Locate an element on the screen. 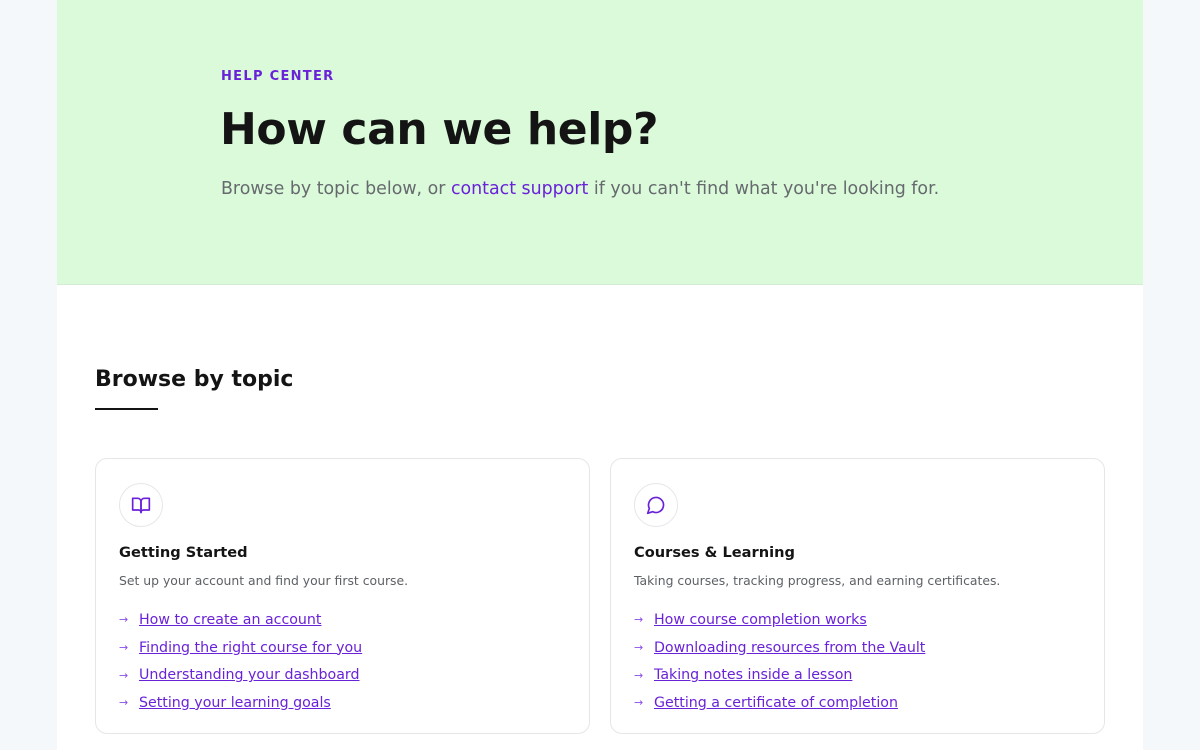 The height and width of the screenshot is (750, 1200). topic-link-item: → Taking notes inside a lesson is located at coordinates (779, 675).